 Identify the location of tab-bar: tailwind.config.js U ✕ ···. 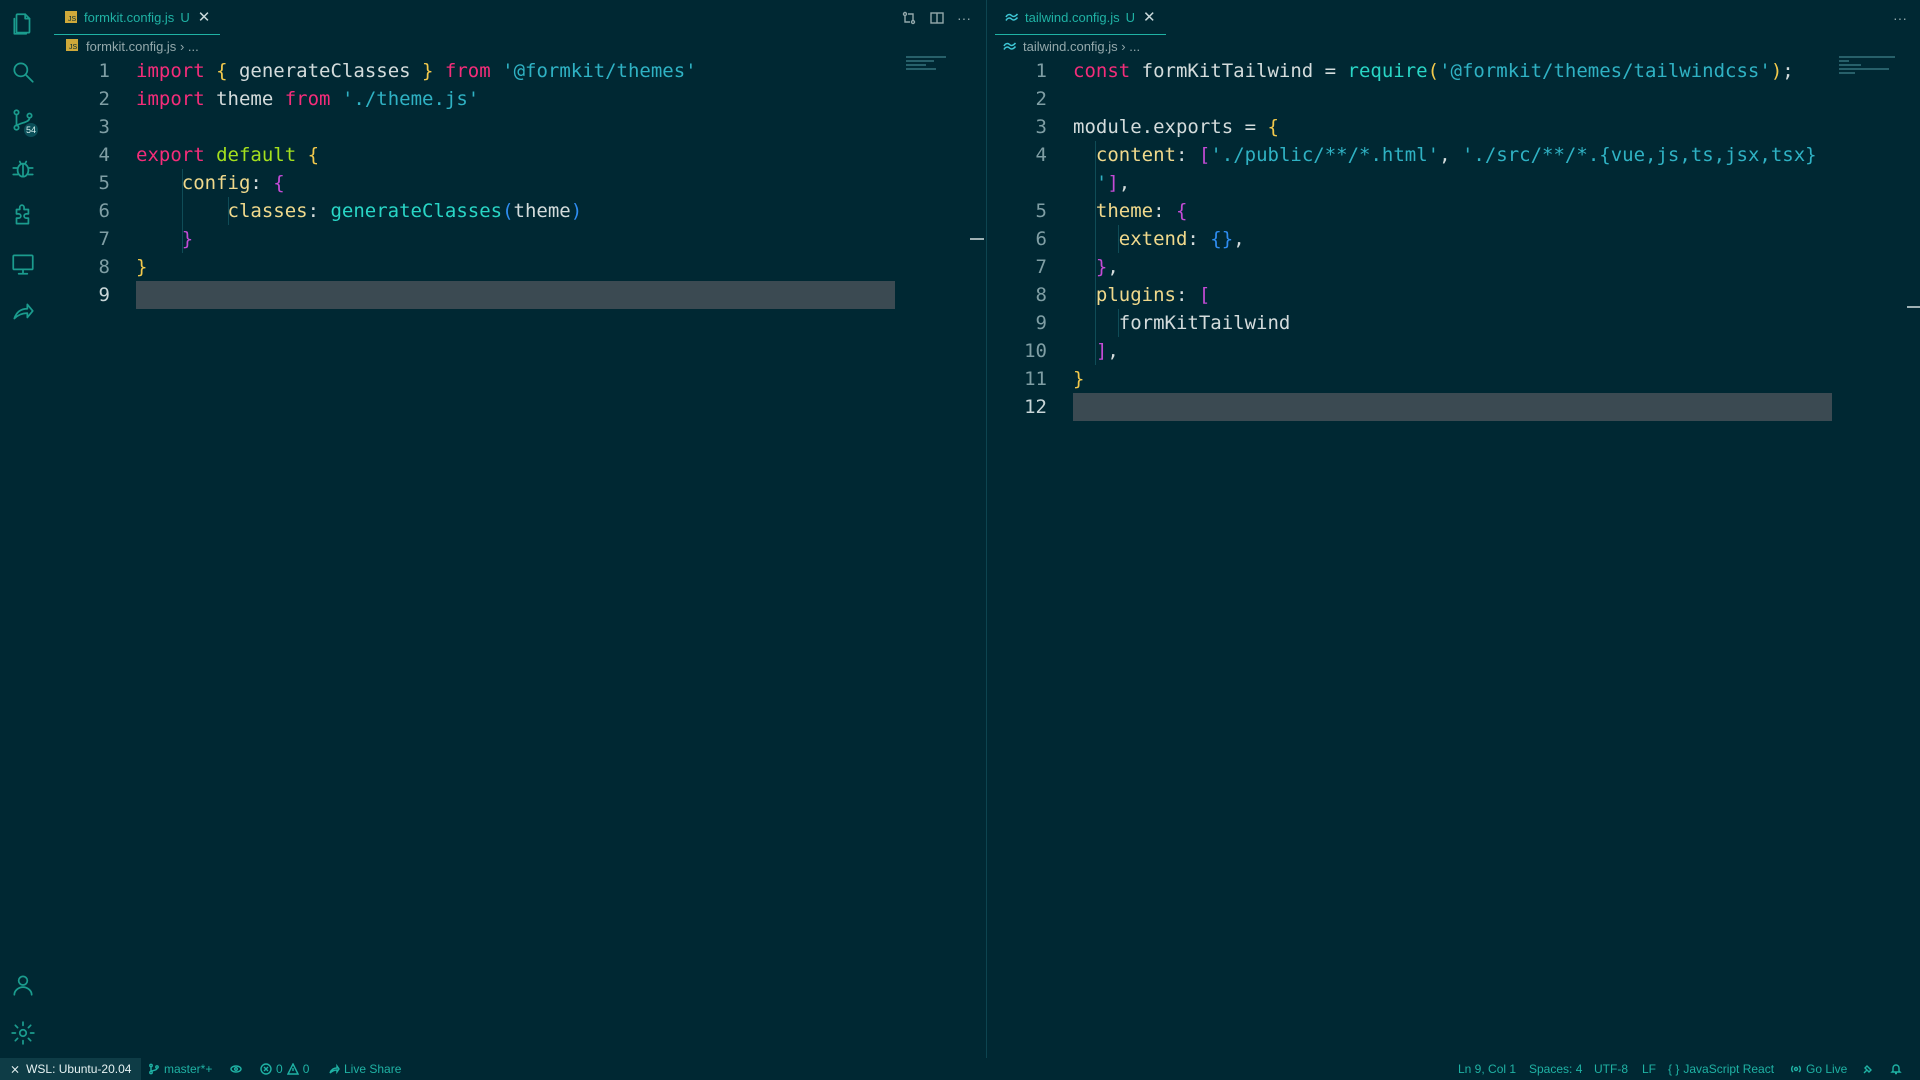
(1453, 17).